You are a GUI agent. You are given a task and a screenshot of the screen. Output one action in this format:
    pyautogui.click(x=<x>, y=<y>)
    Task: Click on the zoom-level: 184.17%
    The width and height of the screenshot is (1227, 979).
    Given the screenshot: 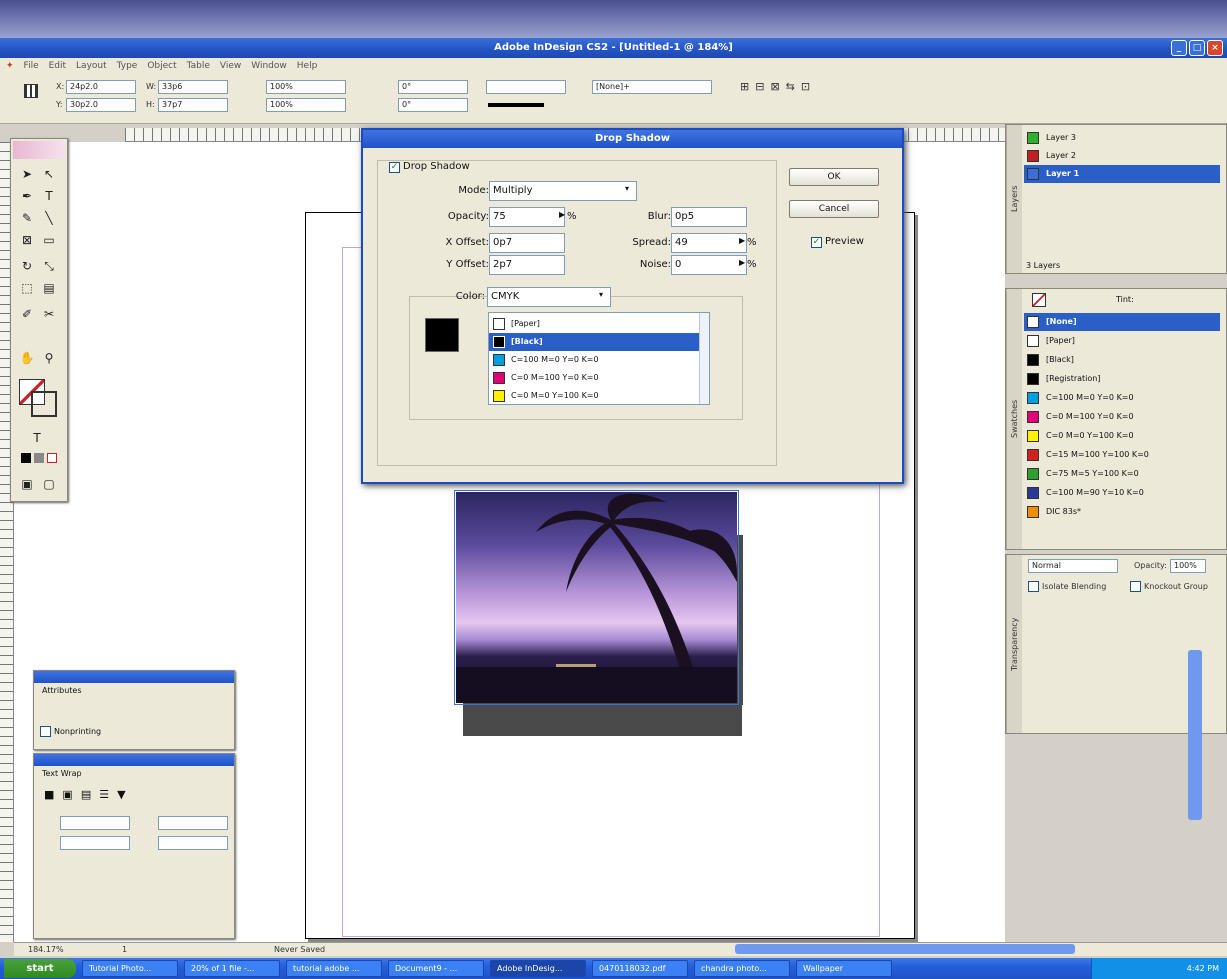 What is the action you would take?
    pyautogui.click(x=46, y=950)
    